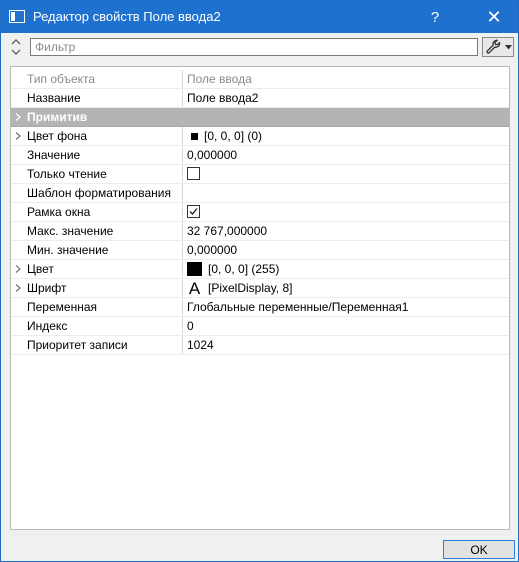  Describe the element at coordinates (346, 326) in the screenshot. I see `property-value: 0` at that location.